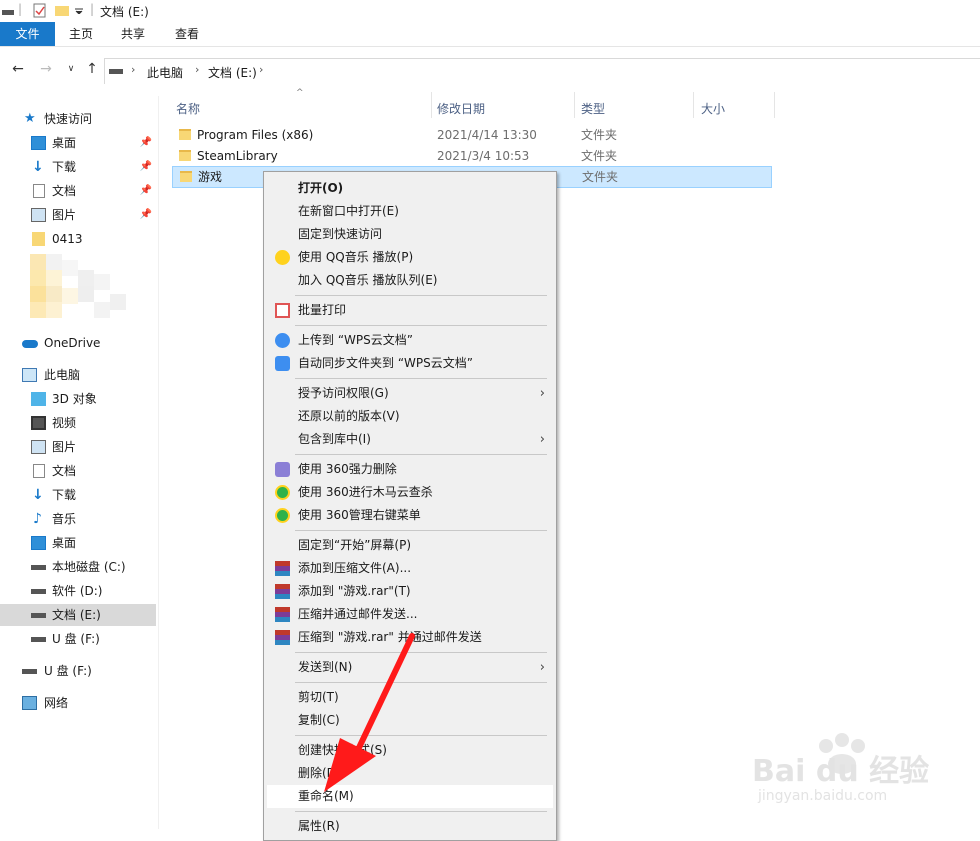 The width and height of the screenshot is (980, 841). I want to click on file-row: Program Files (x86) 2021/4/14 13:30 文件夹, so click(471, 135).